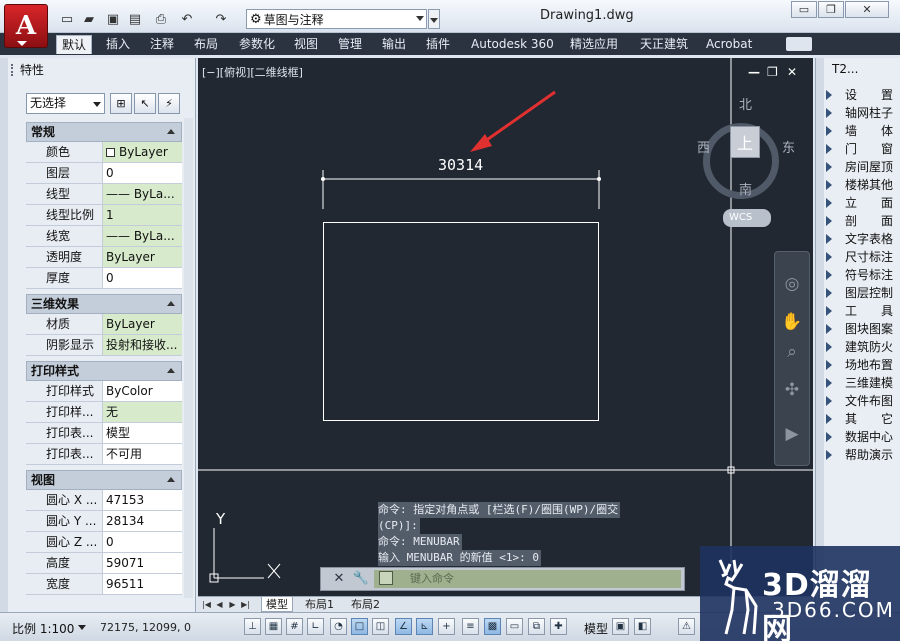  I want to click on annotation-monitor-icon: ✚, so click(558, 626).